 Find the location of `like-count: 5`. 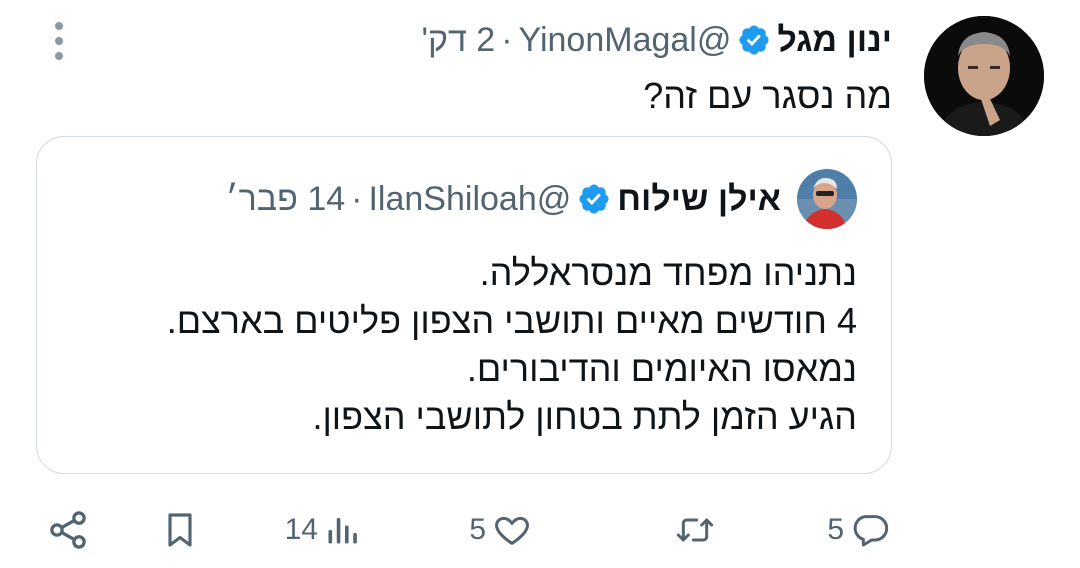

like-count: 5 is located at coordinates (477, 529).